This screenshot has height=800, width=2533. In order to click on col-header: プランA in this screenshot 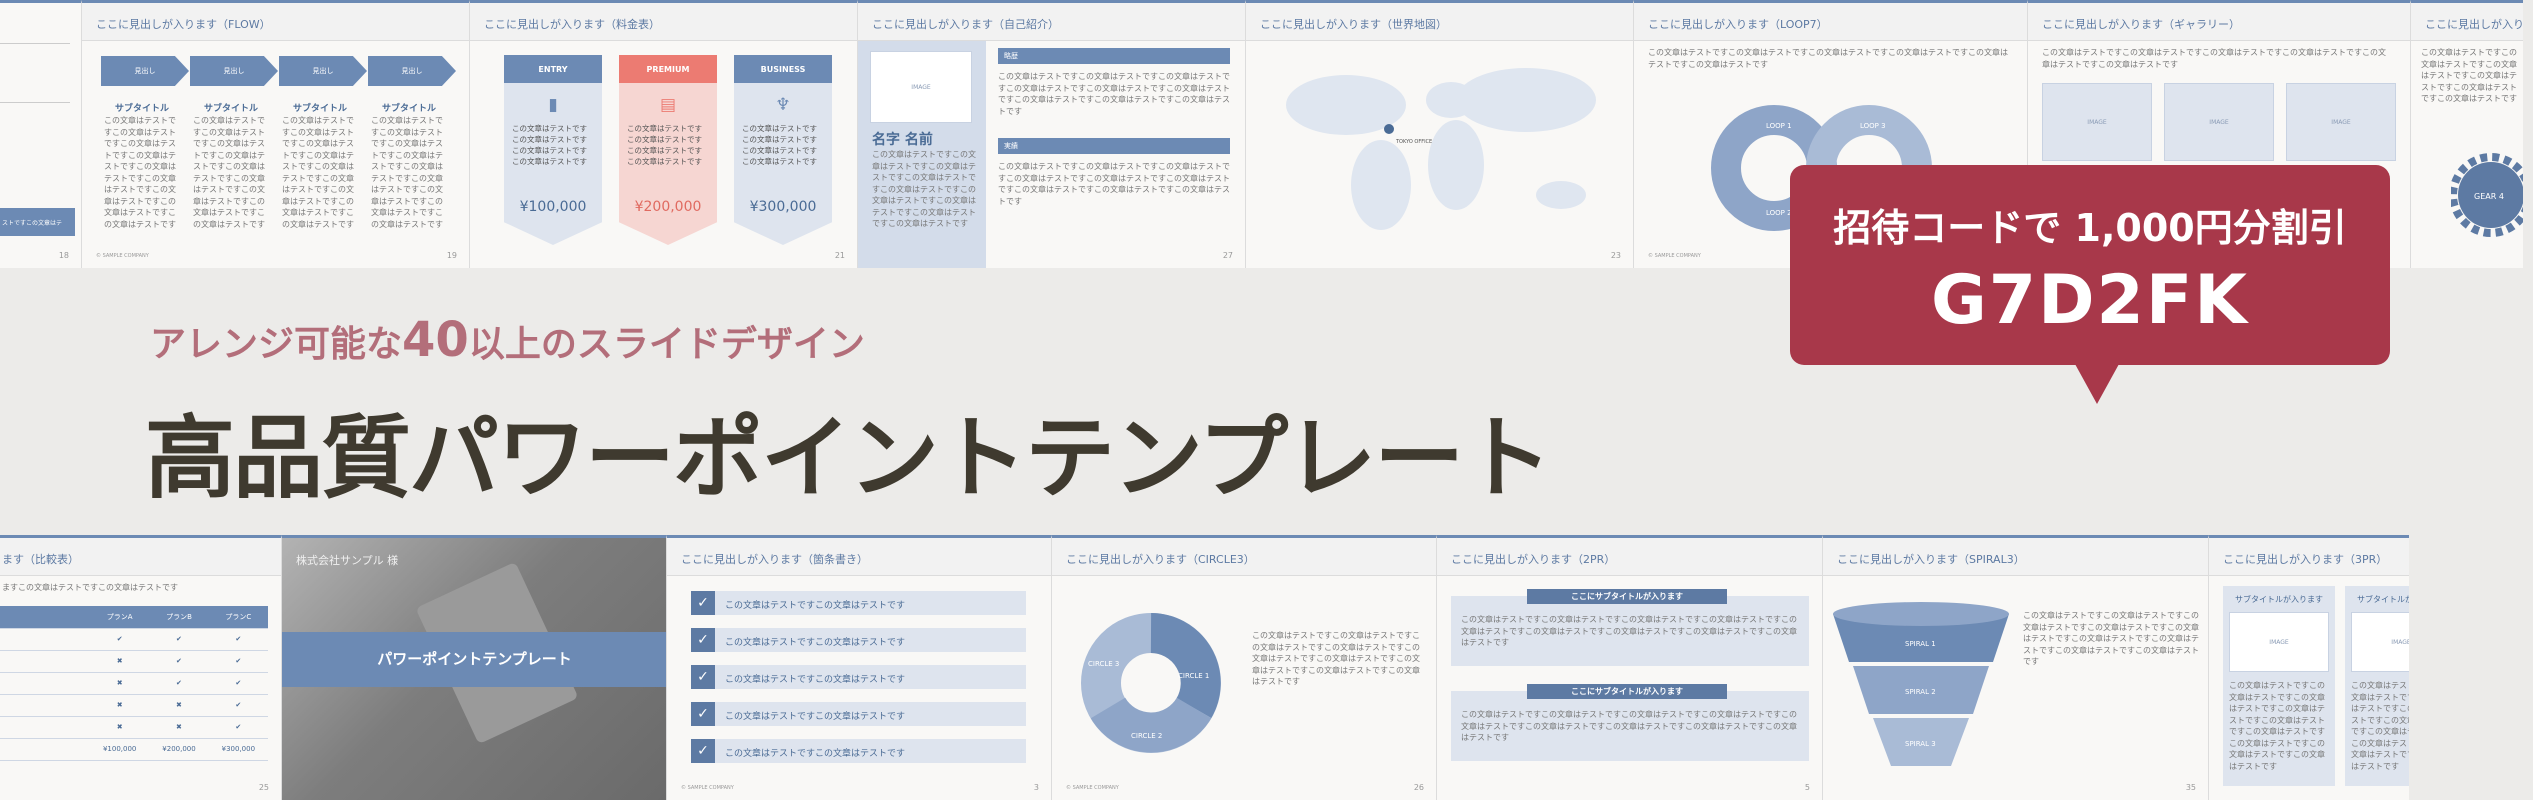, I will do `click(120, 617)`.